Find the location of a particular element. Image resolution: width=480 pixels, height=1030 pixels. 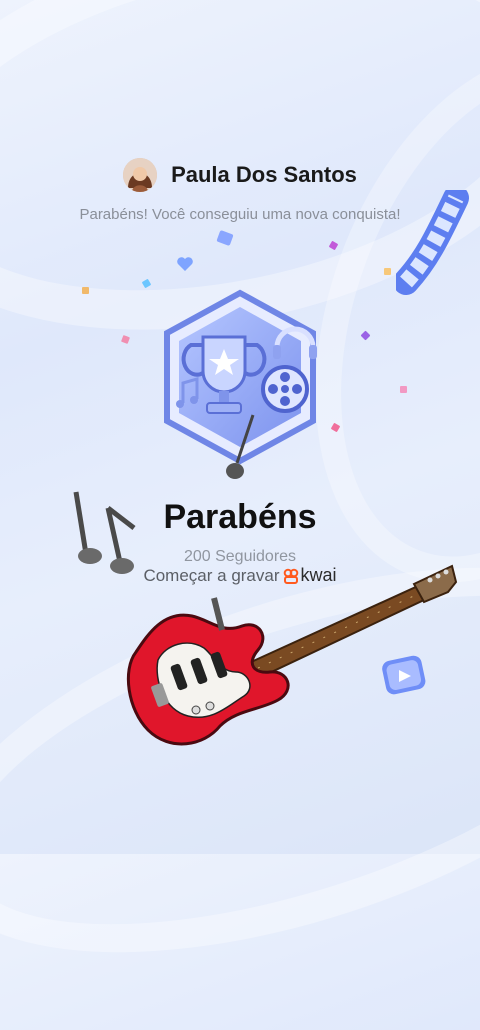

heart-icon is located at coordinates (185, 264).